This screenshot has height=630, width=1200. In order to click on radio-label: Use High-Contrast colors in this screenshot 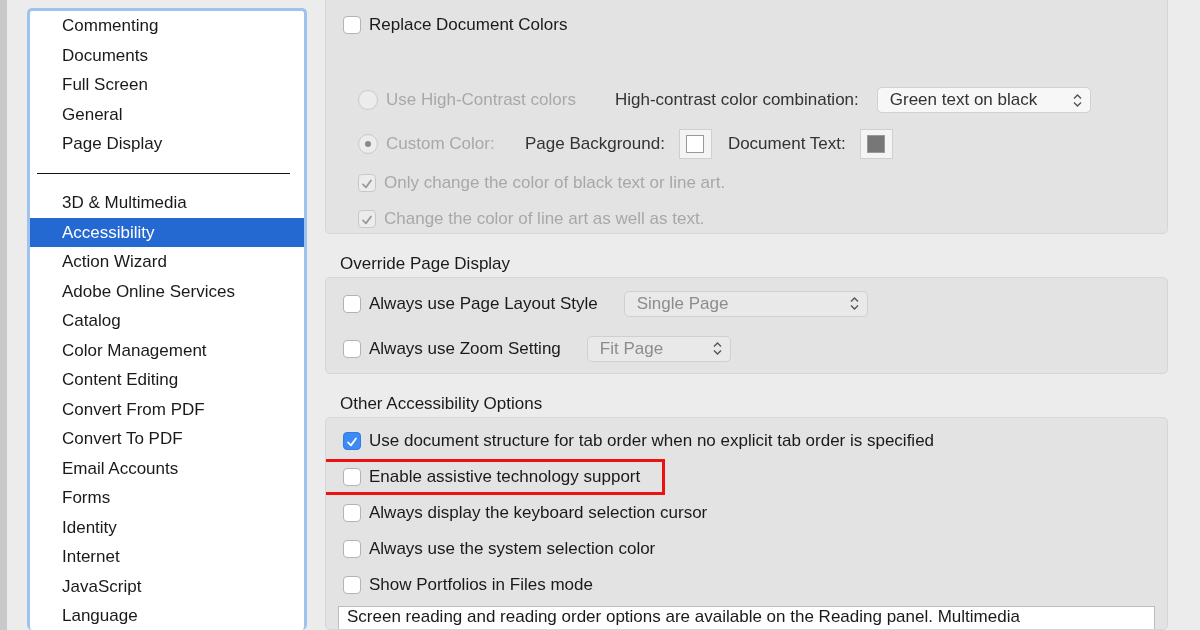, I will do `click(481, 100)`.